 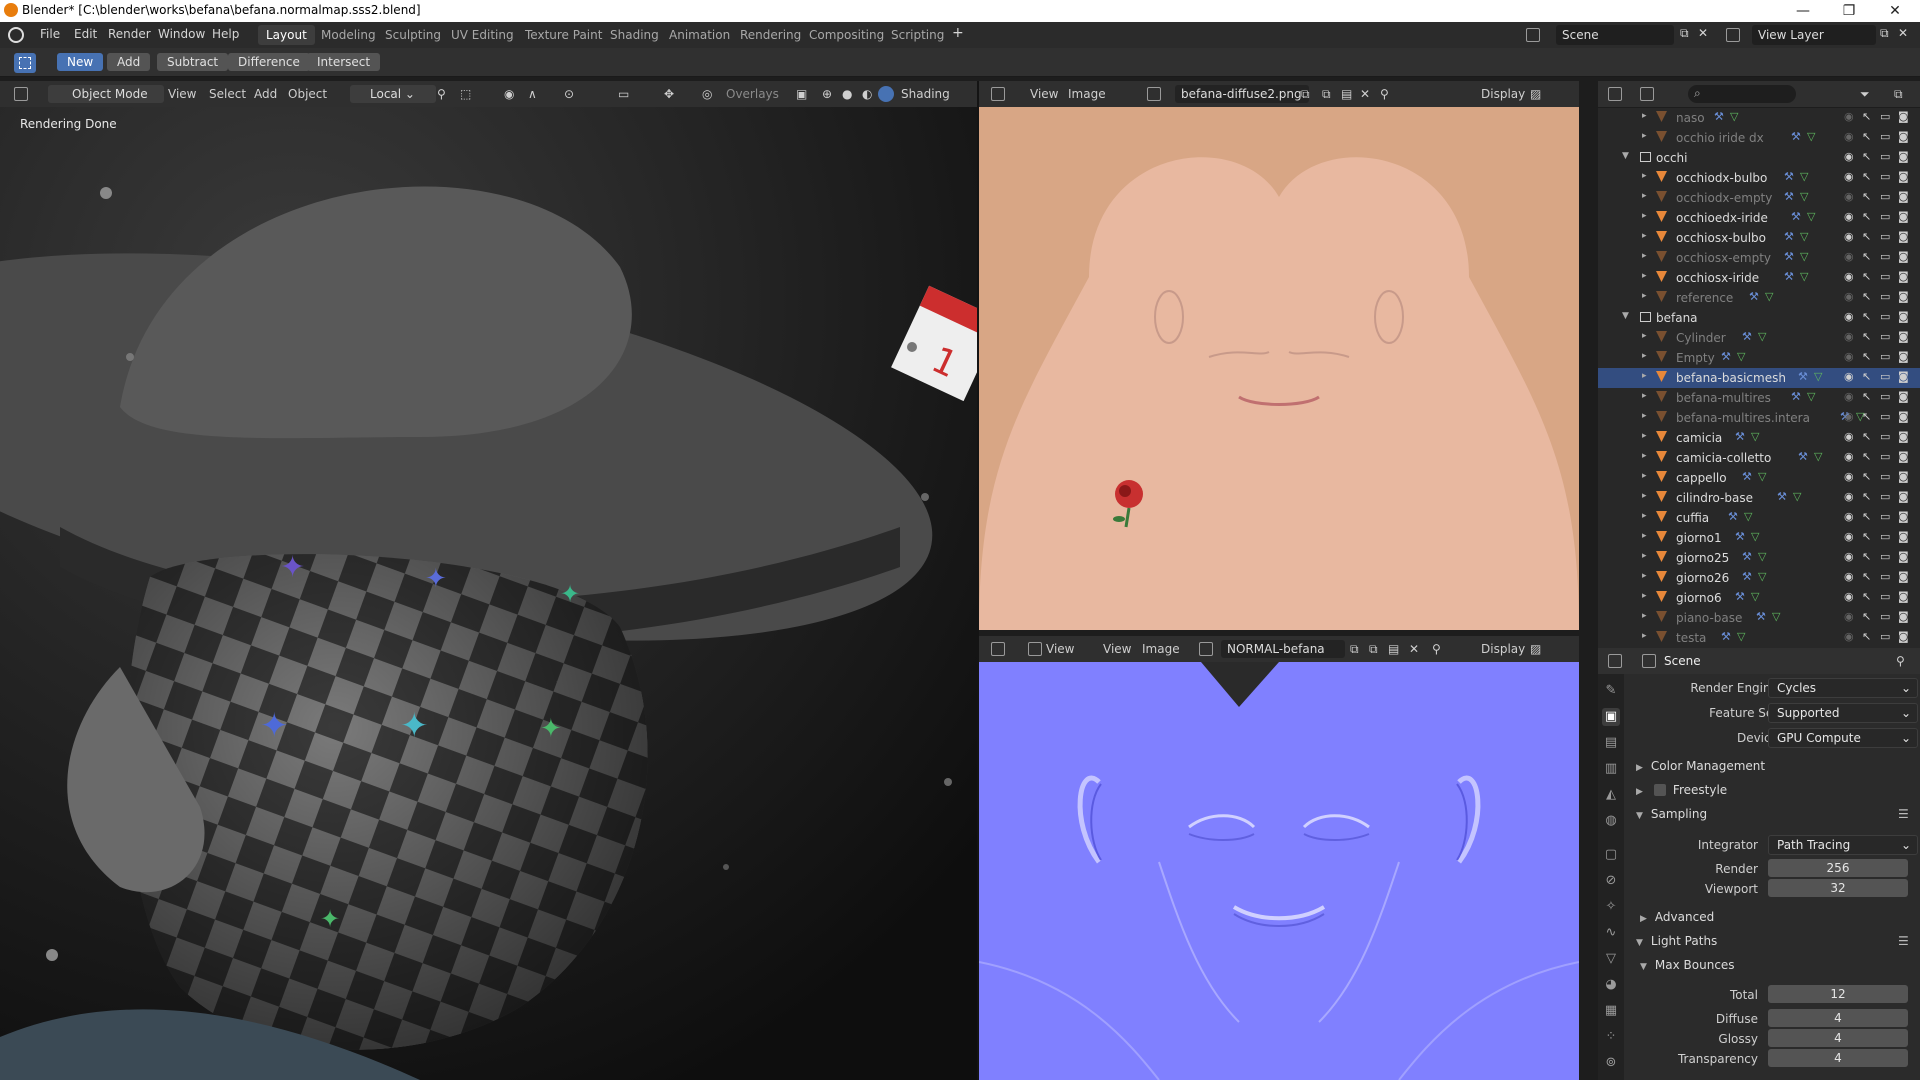 I want to click on outliner-object-row: ▸ cuffia ⚒ ▽ ◉ ↖ ▭ ◙, so click(x=1759, y=518).